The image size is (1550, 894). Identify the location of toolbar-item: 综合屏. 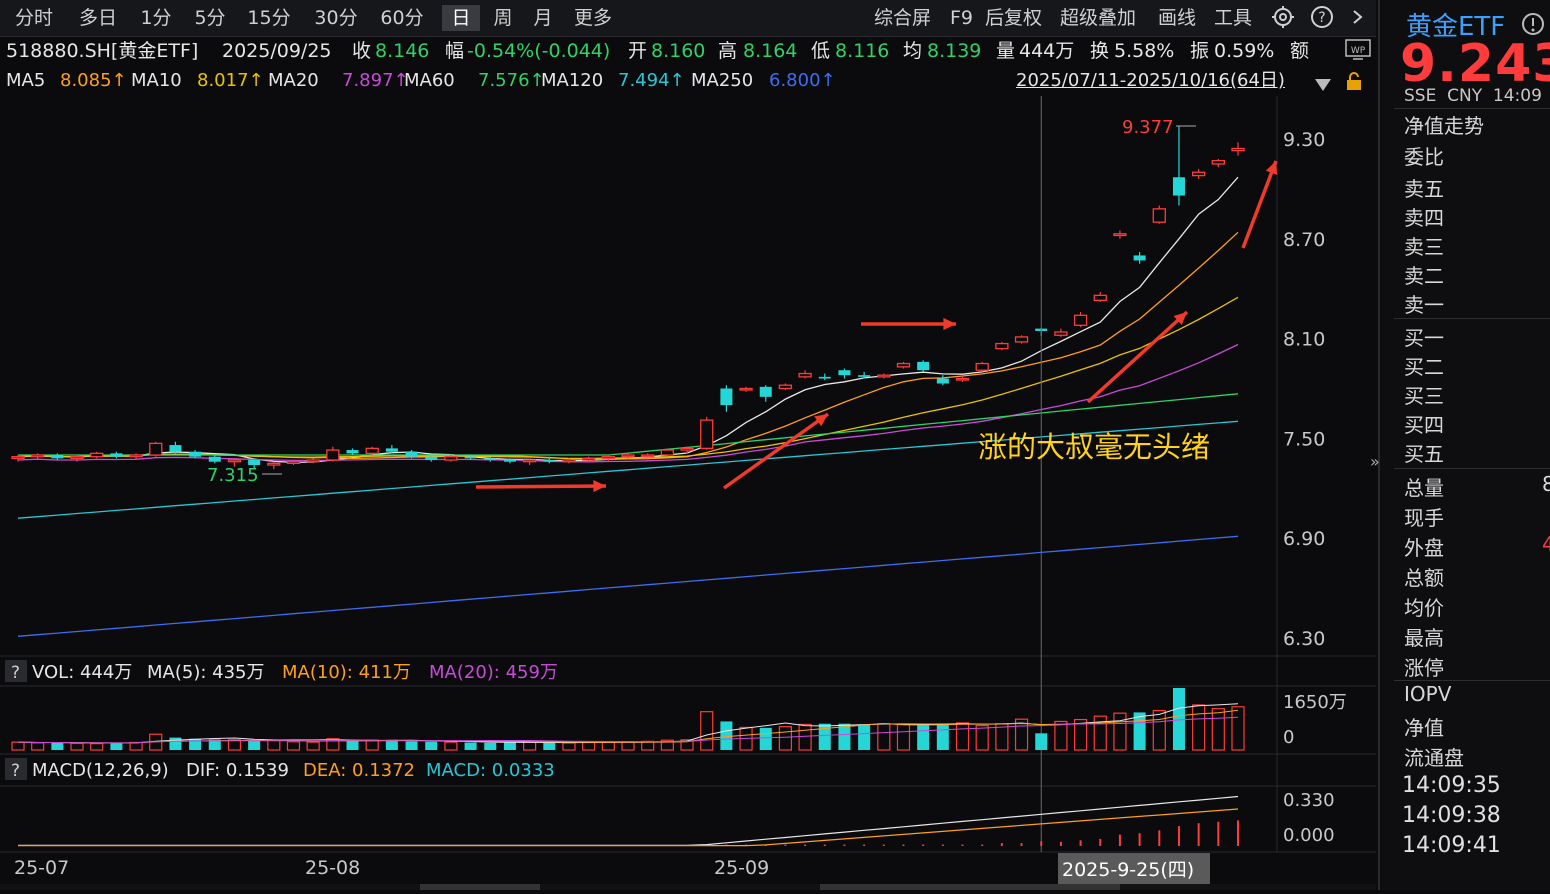
(902, 18).